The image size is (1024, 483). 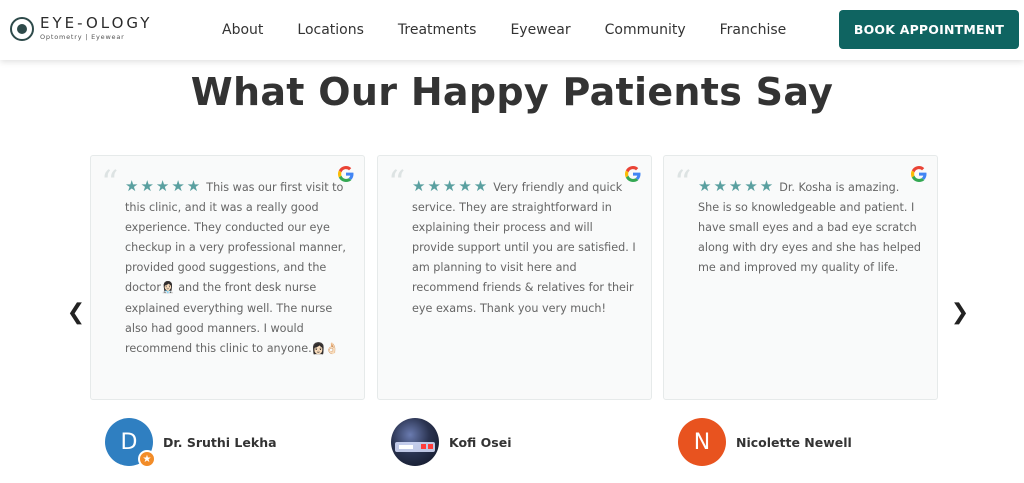 I want to click on nav-community: Community, so click(x=645, y=30).